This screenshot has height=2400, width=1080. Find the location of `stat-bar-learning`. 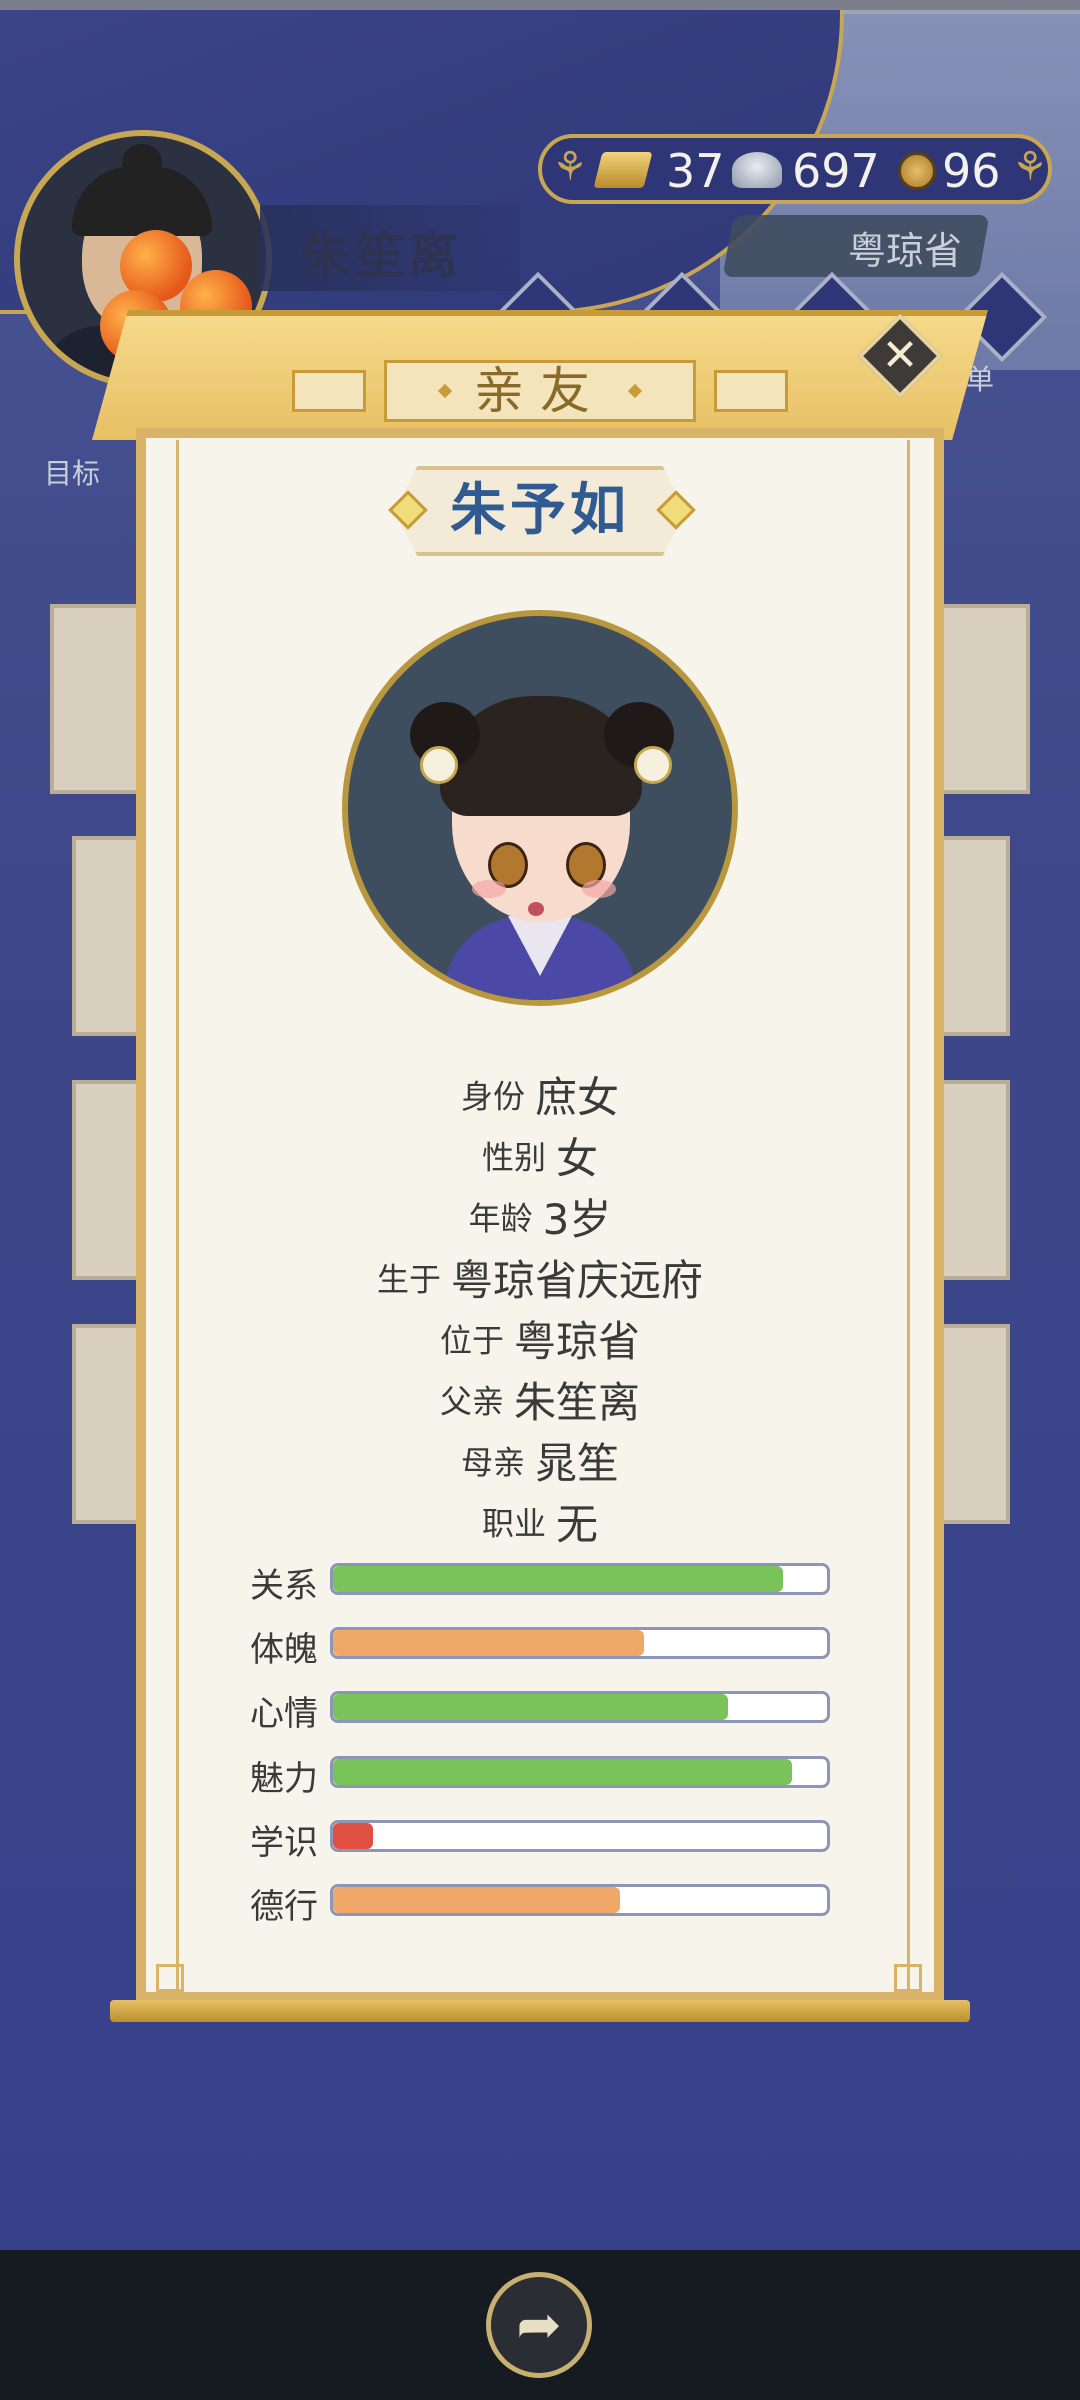

stat-bar-learning is located at coordinates (580, 1836).